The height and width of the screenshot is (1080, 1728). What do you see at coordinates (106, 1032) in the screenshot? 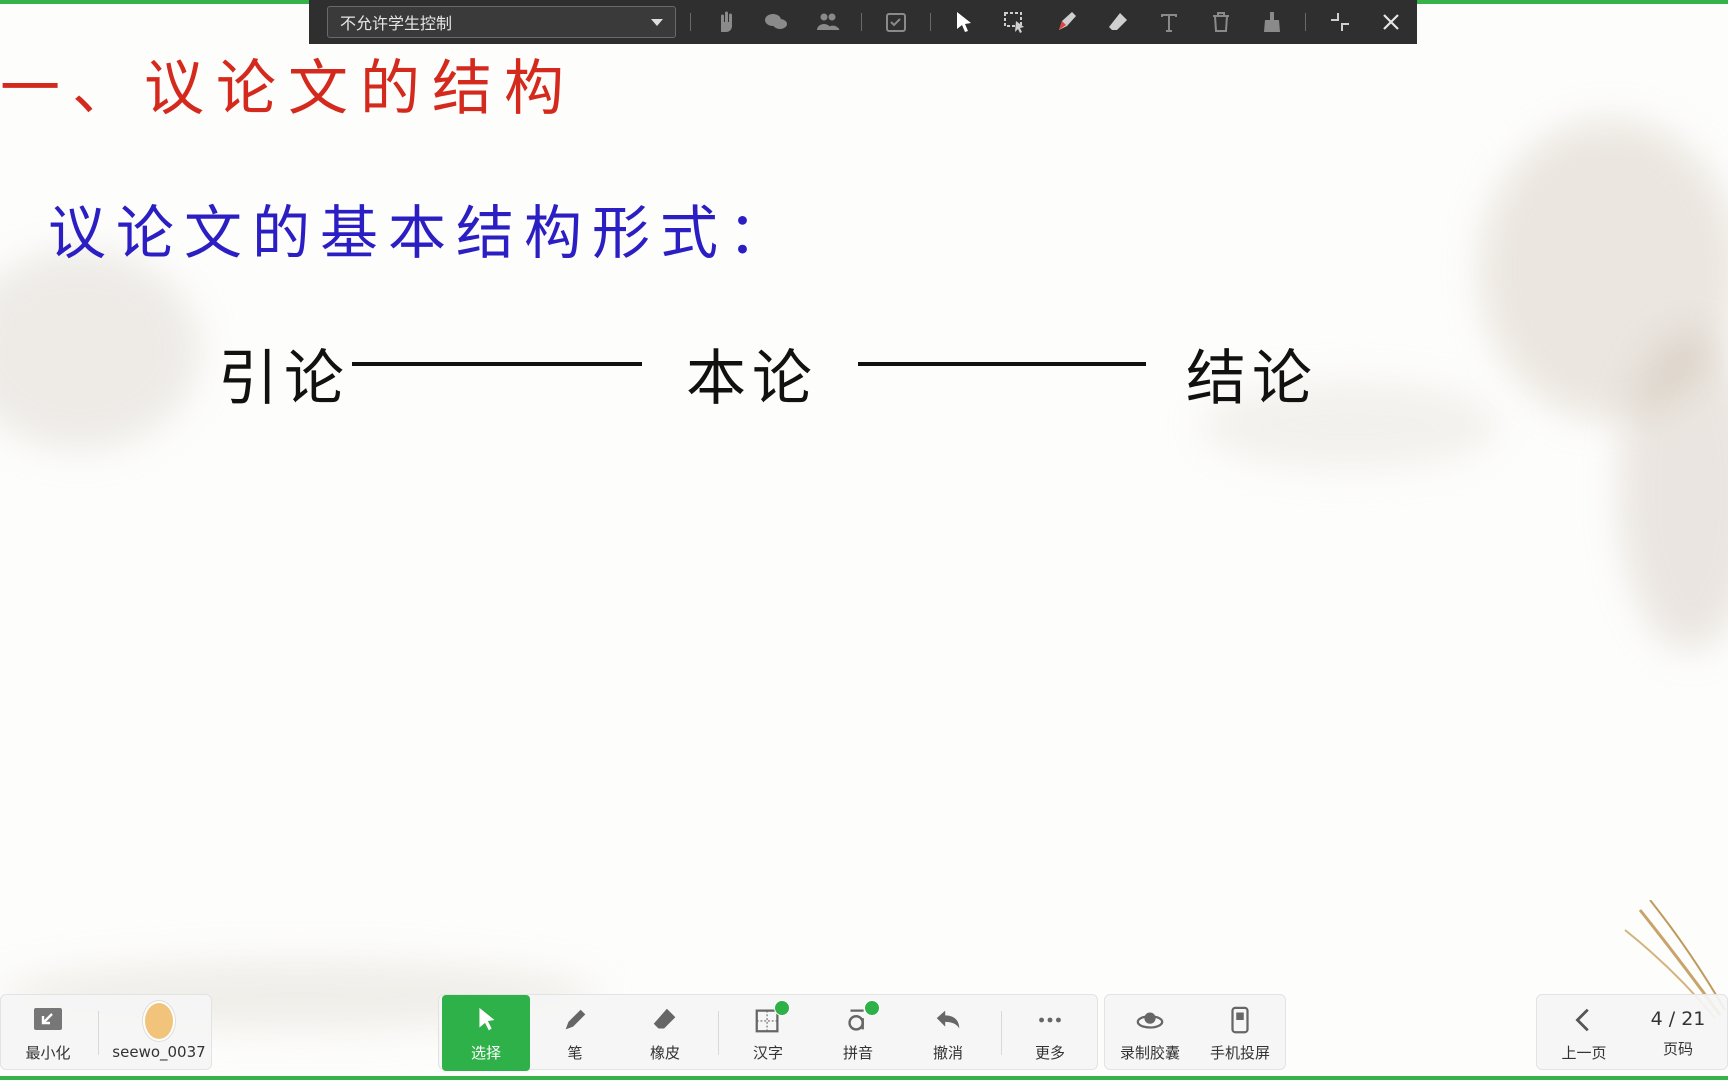
I see `left-panel: 最小化 seewo_0037` at bounding box center [106, 1032].